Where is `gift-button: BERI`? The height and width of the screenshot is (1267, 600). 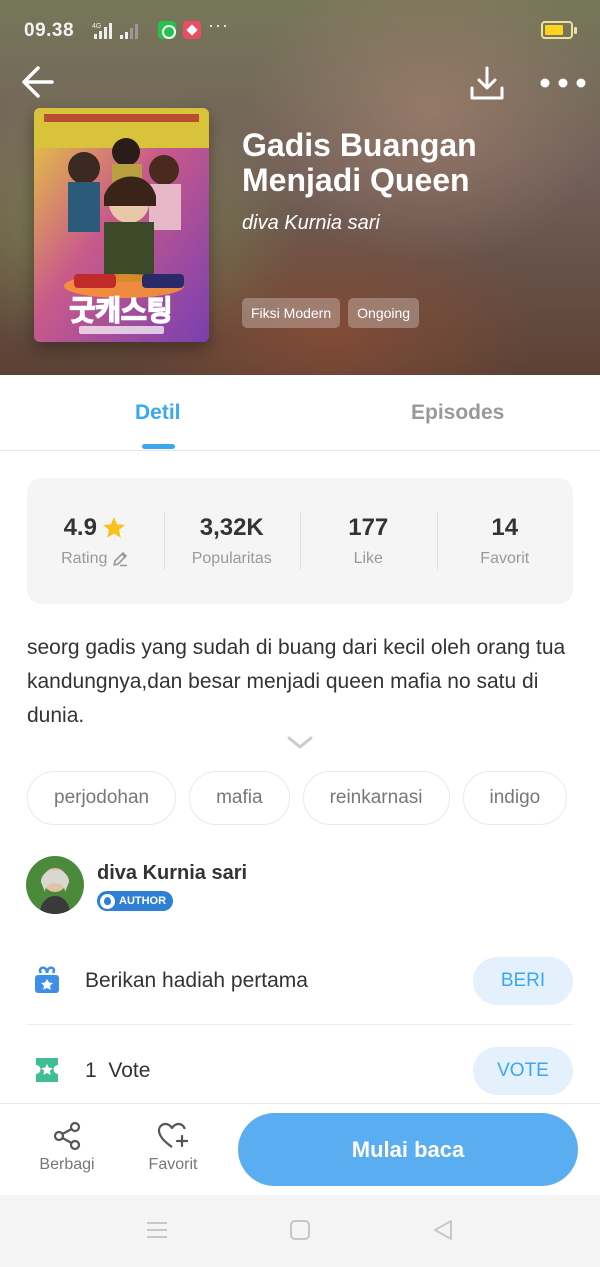 gift-button: BERI is located at coordinates (523, 981).